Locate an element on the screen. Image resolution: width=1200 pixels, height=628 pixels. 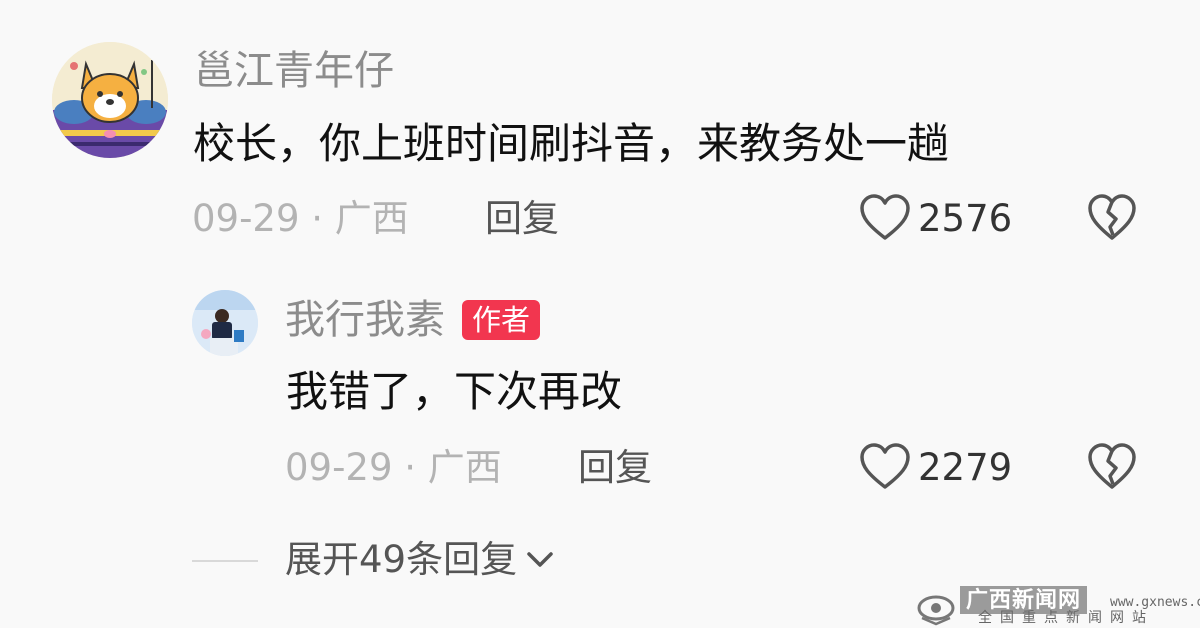
corgi-avatar-image is located at coordinates (110, 100).